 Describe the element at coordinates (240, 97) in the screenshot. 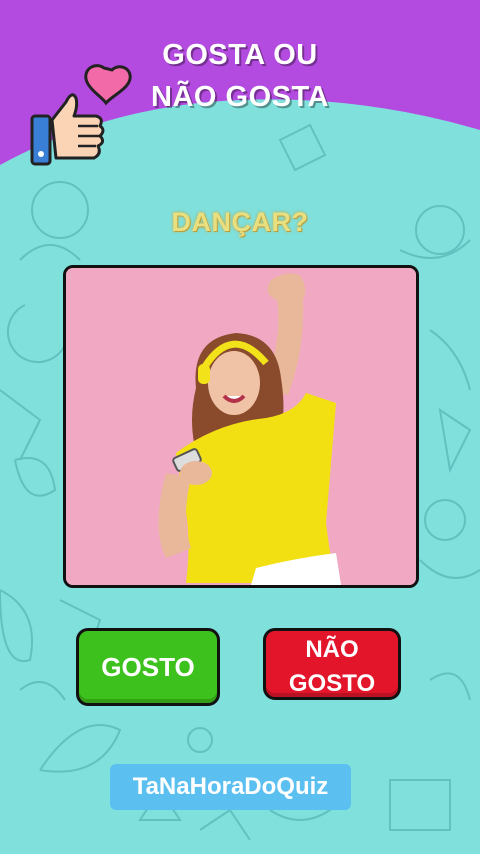

I see `title-line-2: NÃO GOSTA` at that location.